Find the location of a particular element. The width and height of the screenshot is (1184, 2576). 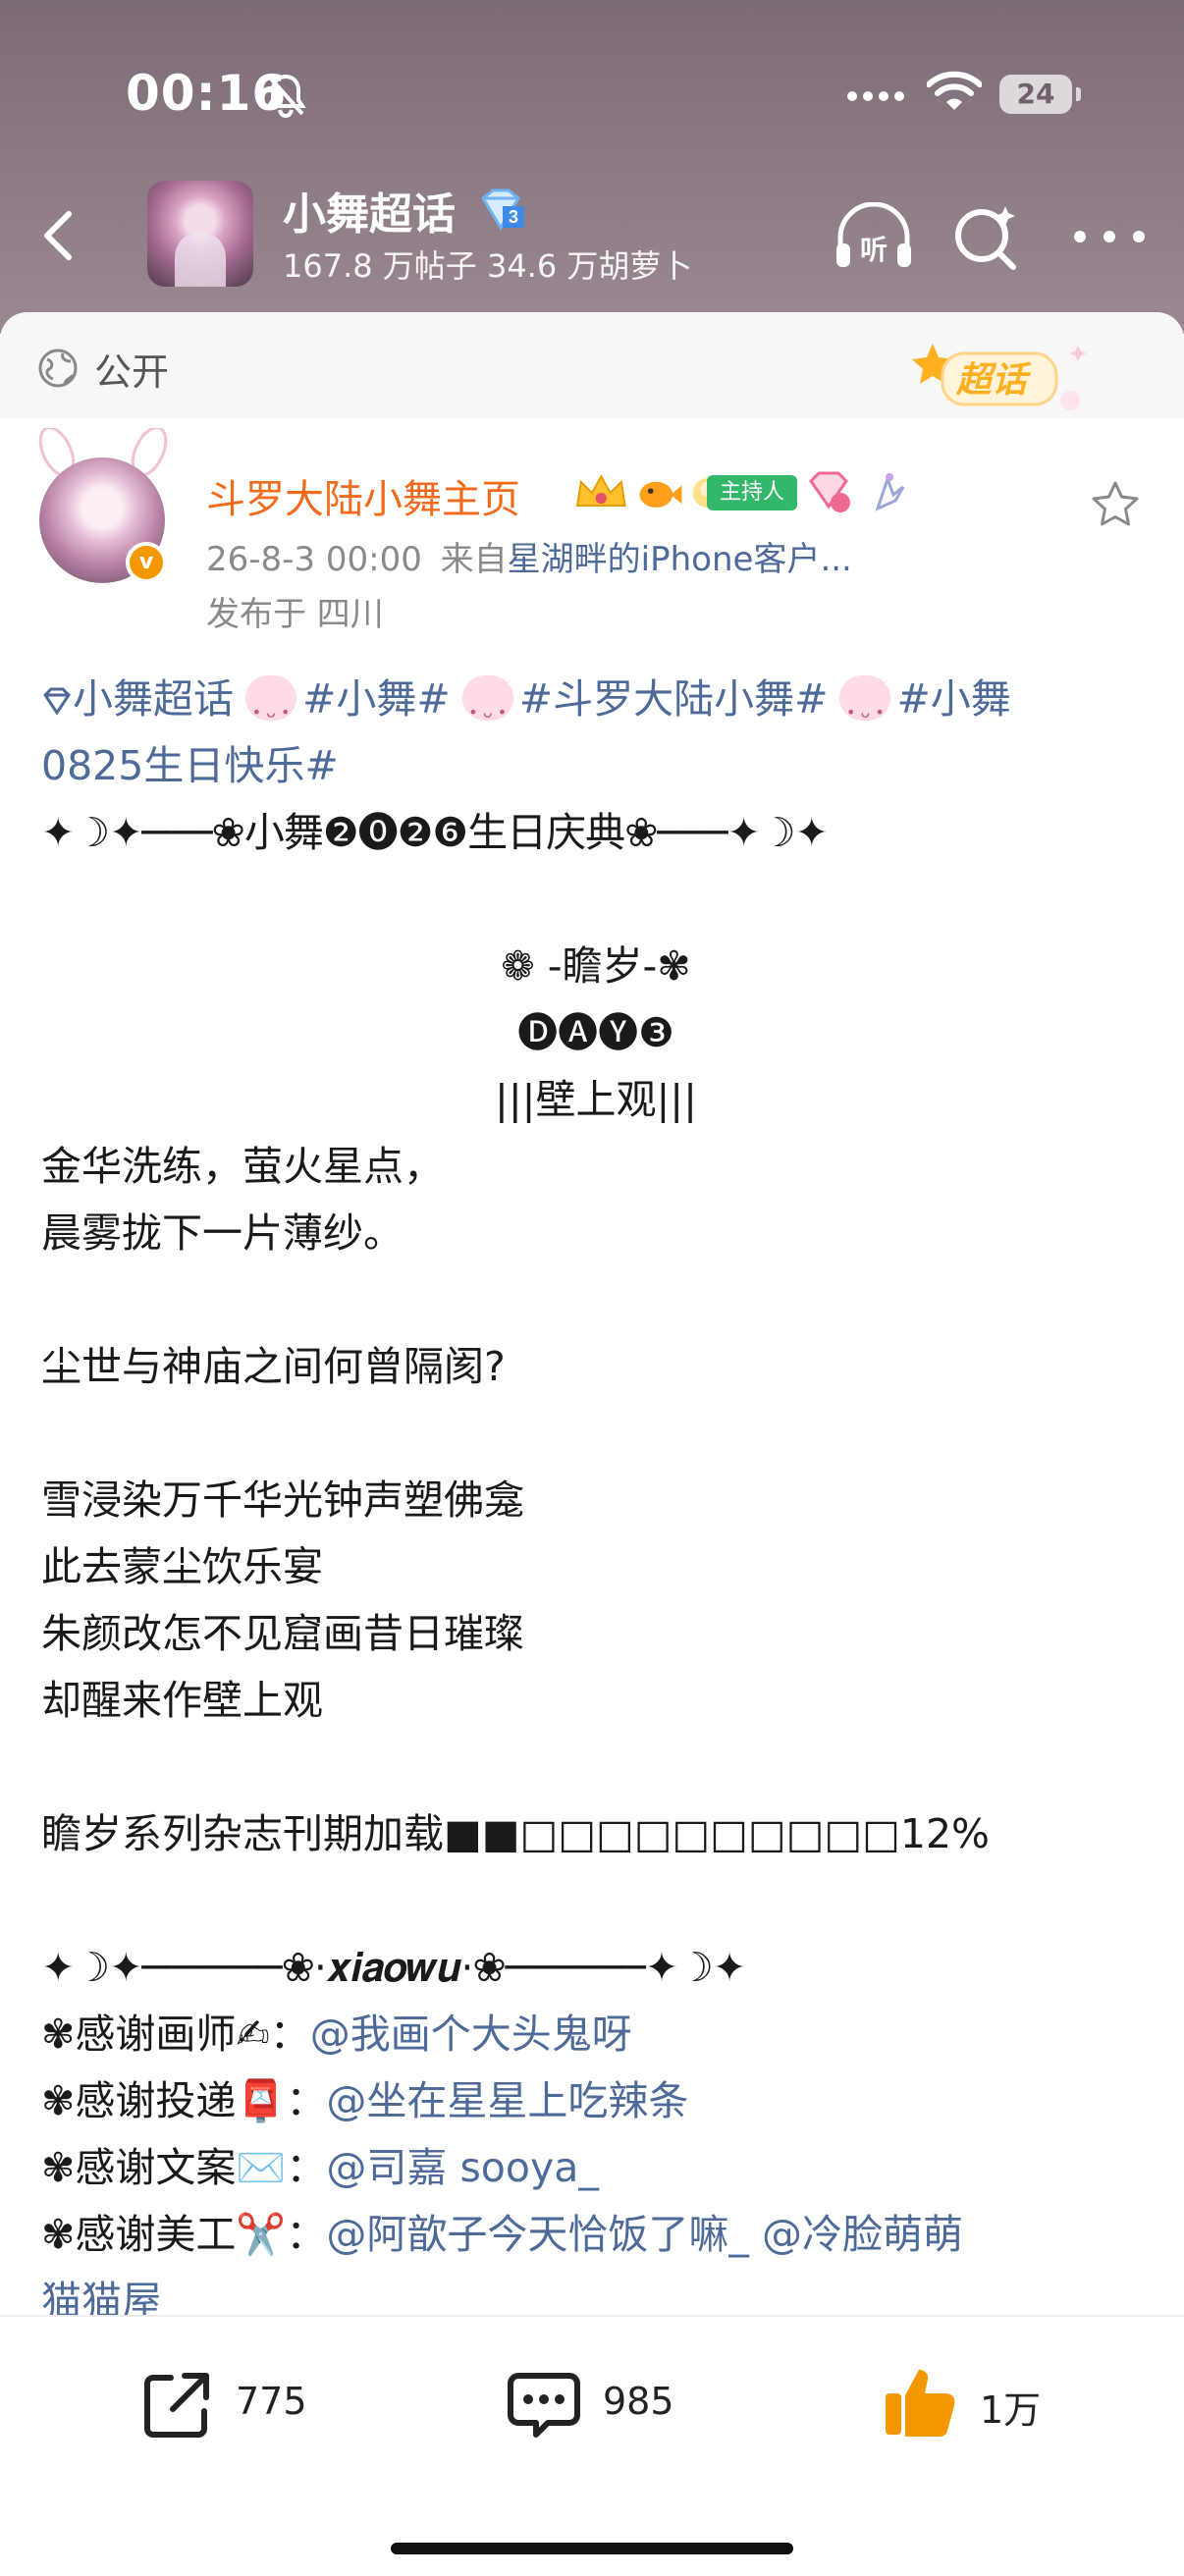

more-options-icon is located at coordinates (1109, 236).